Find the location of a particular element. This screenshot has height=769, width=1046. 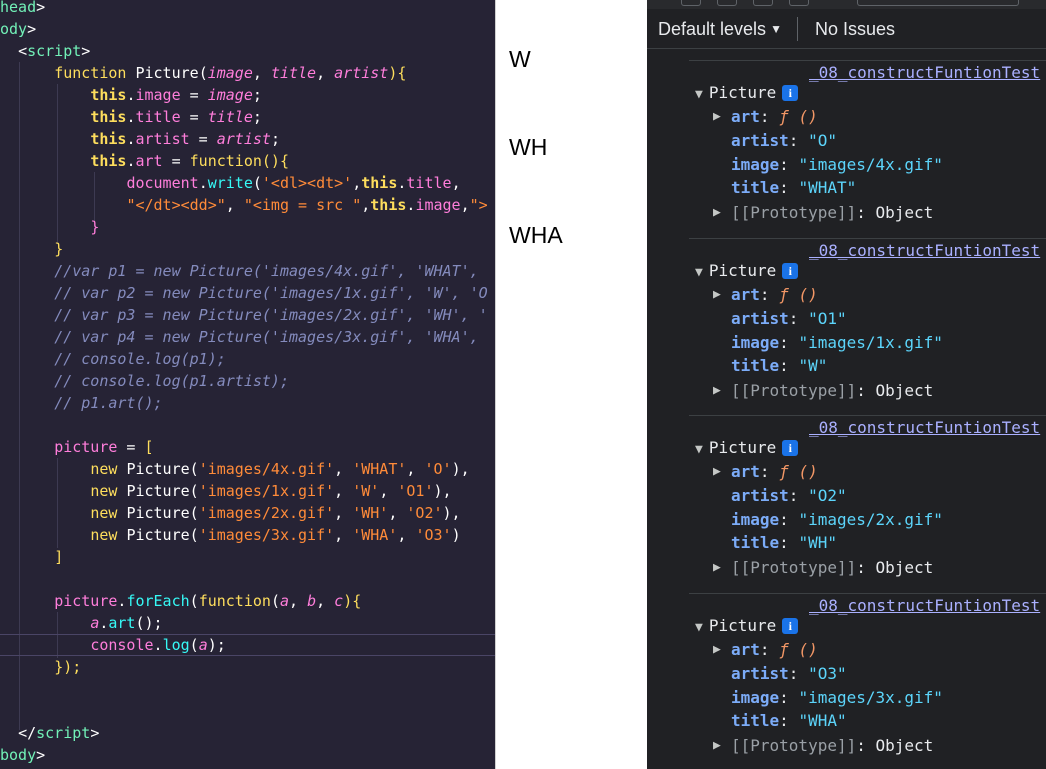

property-key: image is located at coordinates (755, 697).